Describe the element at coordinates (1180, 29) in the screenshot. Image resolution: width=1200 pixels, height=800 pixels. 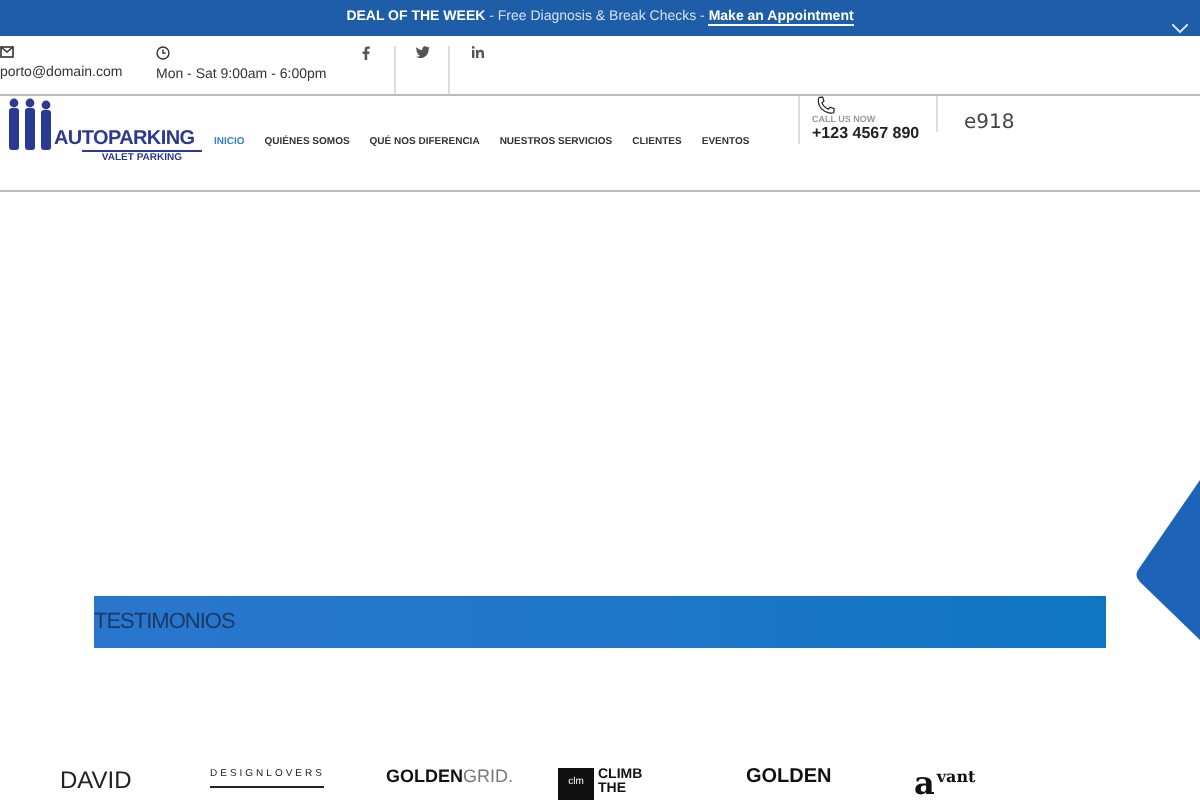
I see `chevron-icon` at that location.